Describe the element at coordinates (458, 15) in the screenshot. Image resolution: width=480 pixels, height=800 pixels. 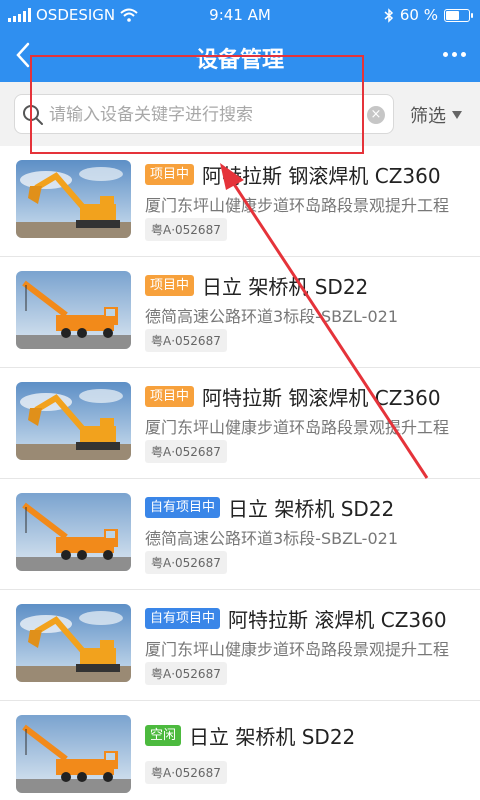
I see `battery-icon` at that location.